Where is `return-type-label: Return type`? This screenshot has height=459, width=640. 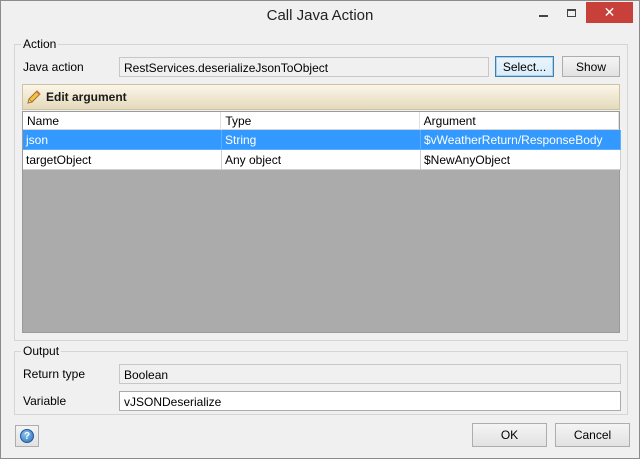
return-type-label: Return type is located at coordinates (54, 374).